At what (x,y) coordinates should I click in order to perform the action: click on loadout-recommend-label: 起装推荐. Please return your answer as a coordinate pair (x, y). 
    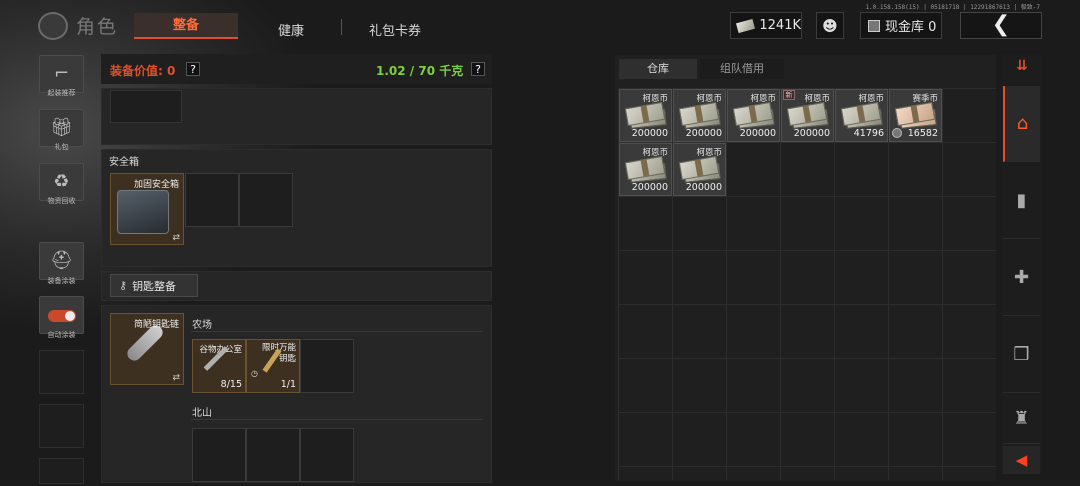
    Looking at the image, I should click on (61, 93).